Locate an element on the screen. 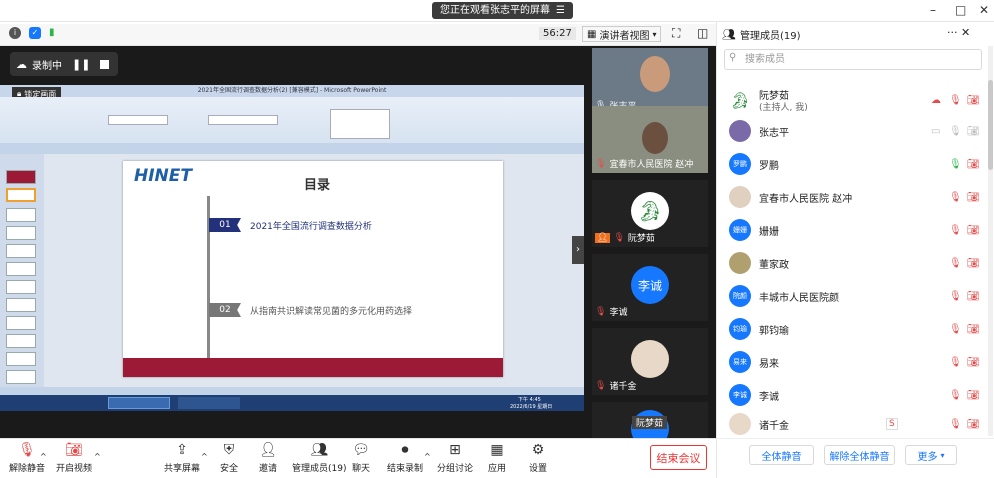 The height and width of the screenshot is (478, 994). mic-on-icon: 🎙︎ is located at coordinates (955, 164).